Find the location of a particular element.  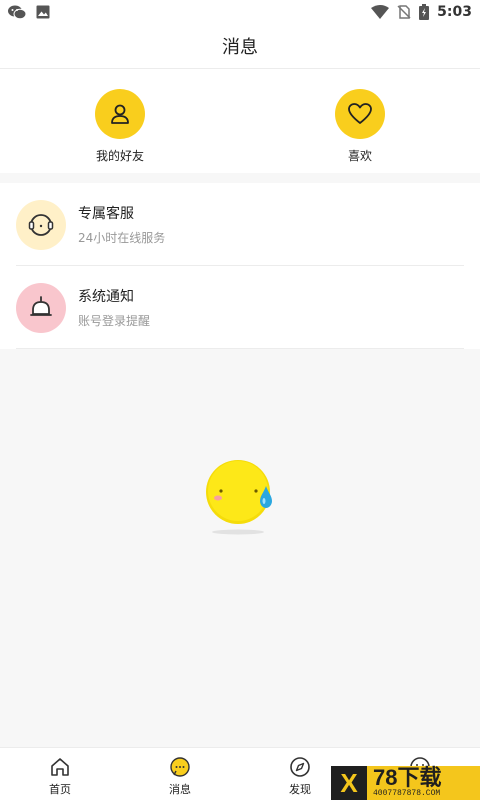

status-time: 5:03 is located at coordinates (454, 12).